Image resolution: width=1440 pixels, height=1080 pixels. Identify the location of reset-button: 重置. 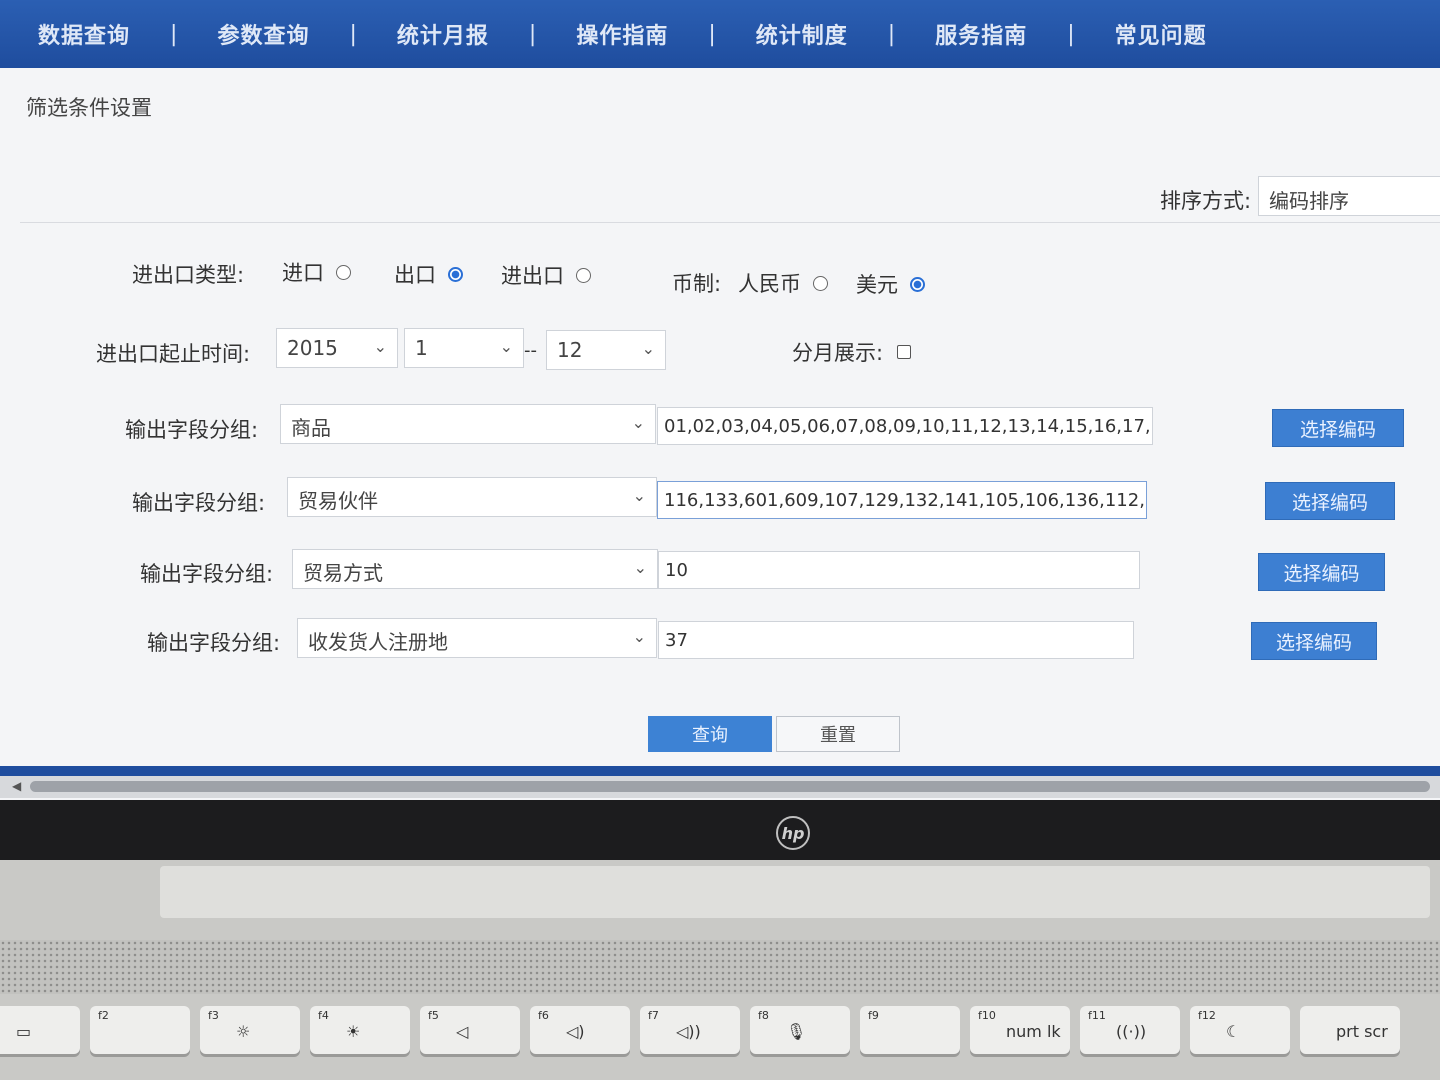
(838, 734).